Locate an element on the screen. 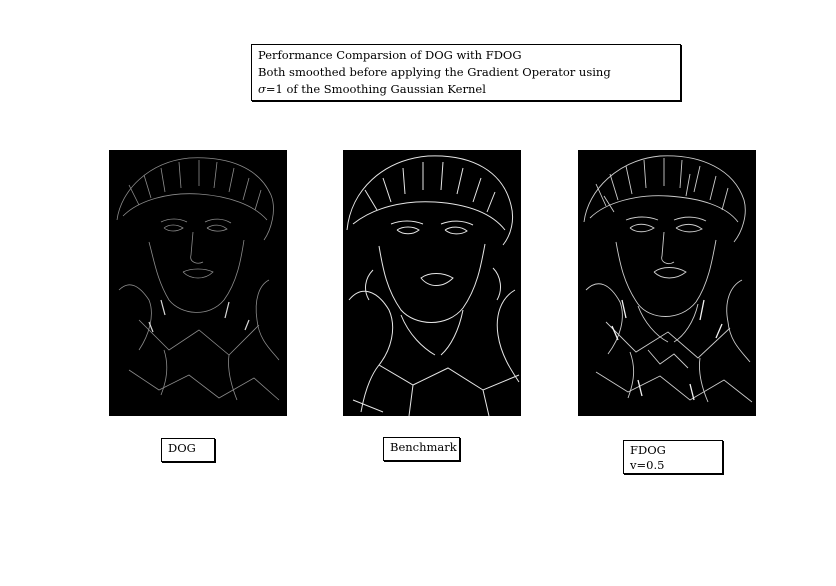  fdog-label: FDOG is located at coordinates (648, 450).